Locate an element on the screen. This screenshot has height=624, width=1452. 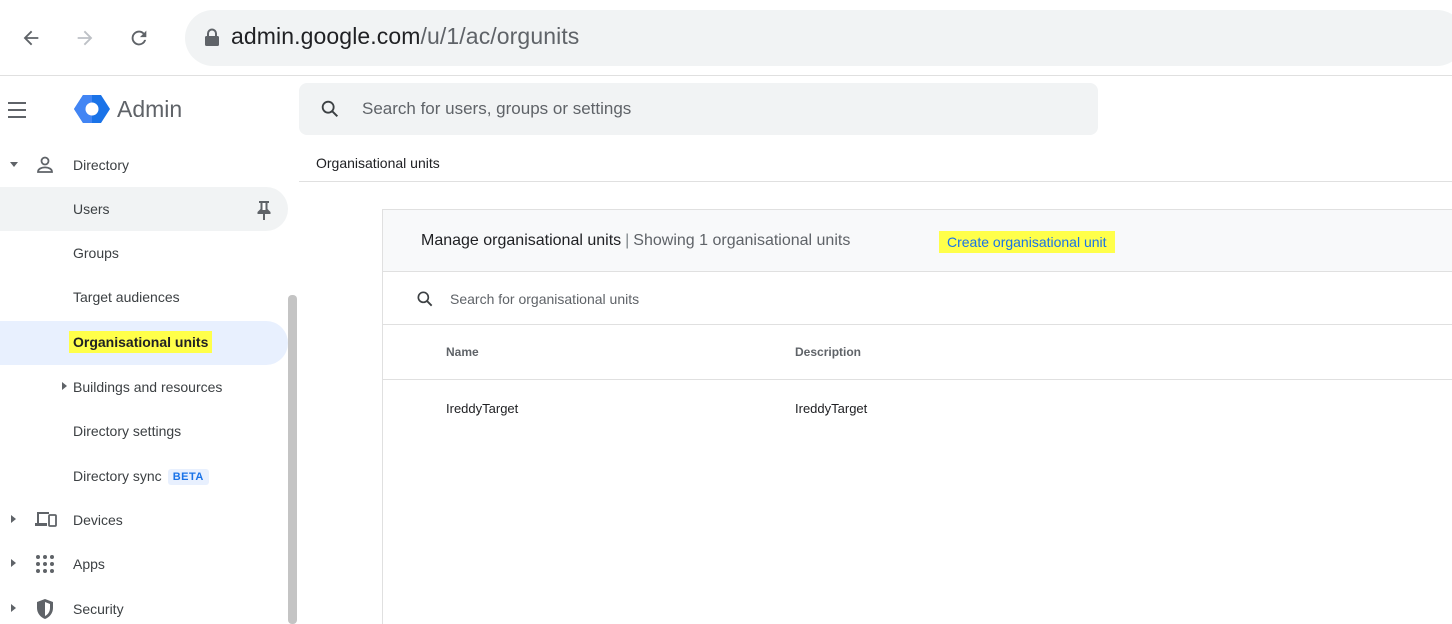
sidebar-scrollbar is located at coordinates (292, 459).